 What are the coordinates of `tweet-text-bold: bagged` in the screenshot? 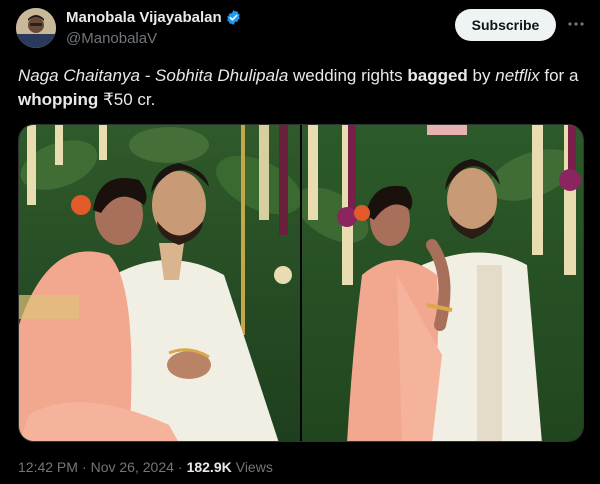 It's located at (437, 75).